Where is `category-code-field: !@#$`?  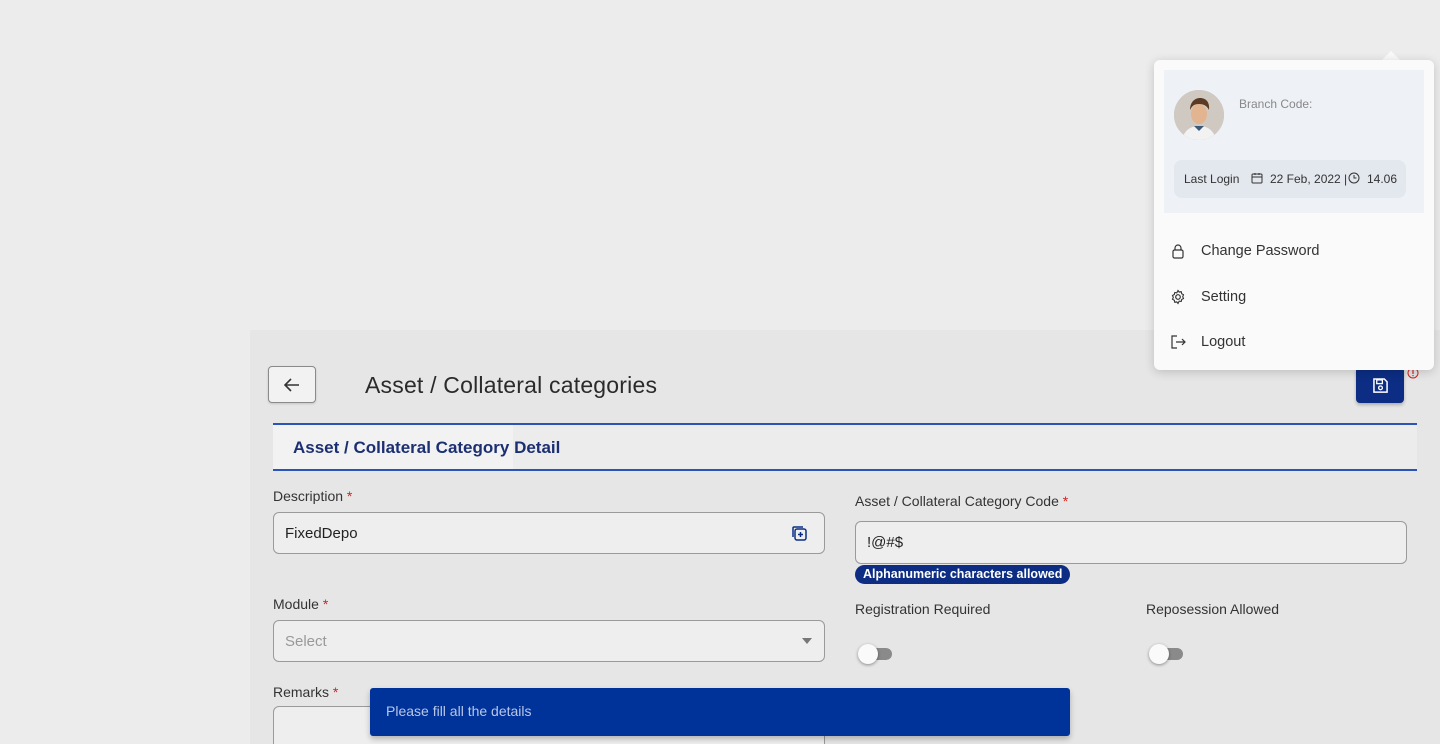 category-code-field: !@#$ is located at coordinates (1131, 542).